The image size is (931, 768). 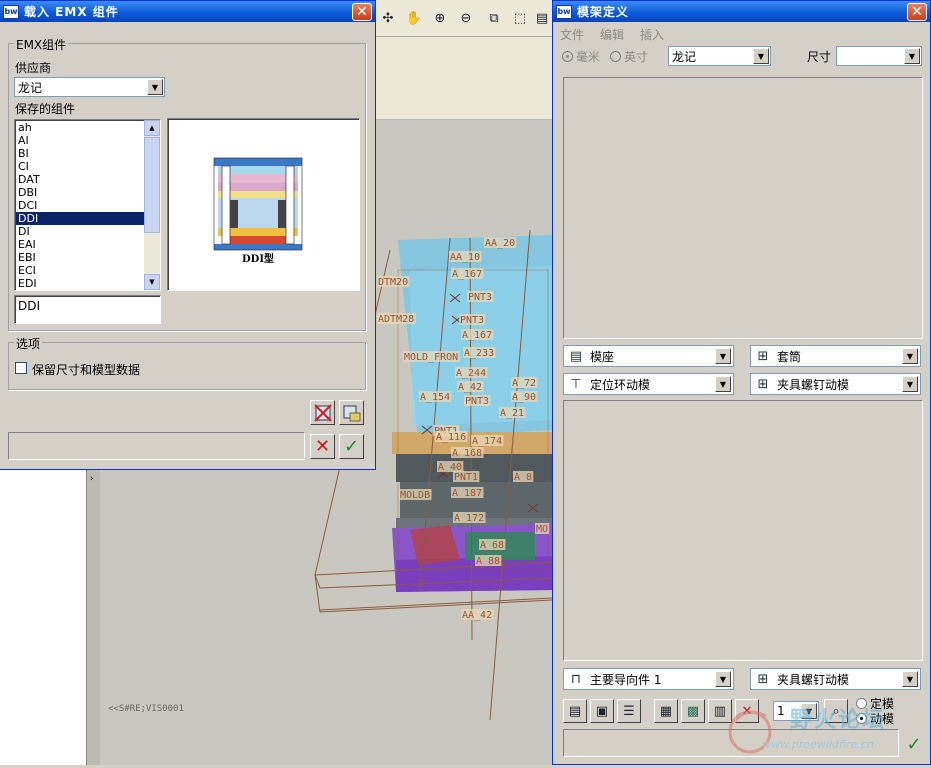 What do you see at coordinates (431, 357) in the screenshot?
I see `cad-datum-label: MOLD_FRON` at bounding box center [431, 357].